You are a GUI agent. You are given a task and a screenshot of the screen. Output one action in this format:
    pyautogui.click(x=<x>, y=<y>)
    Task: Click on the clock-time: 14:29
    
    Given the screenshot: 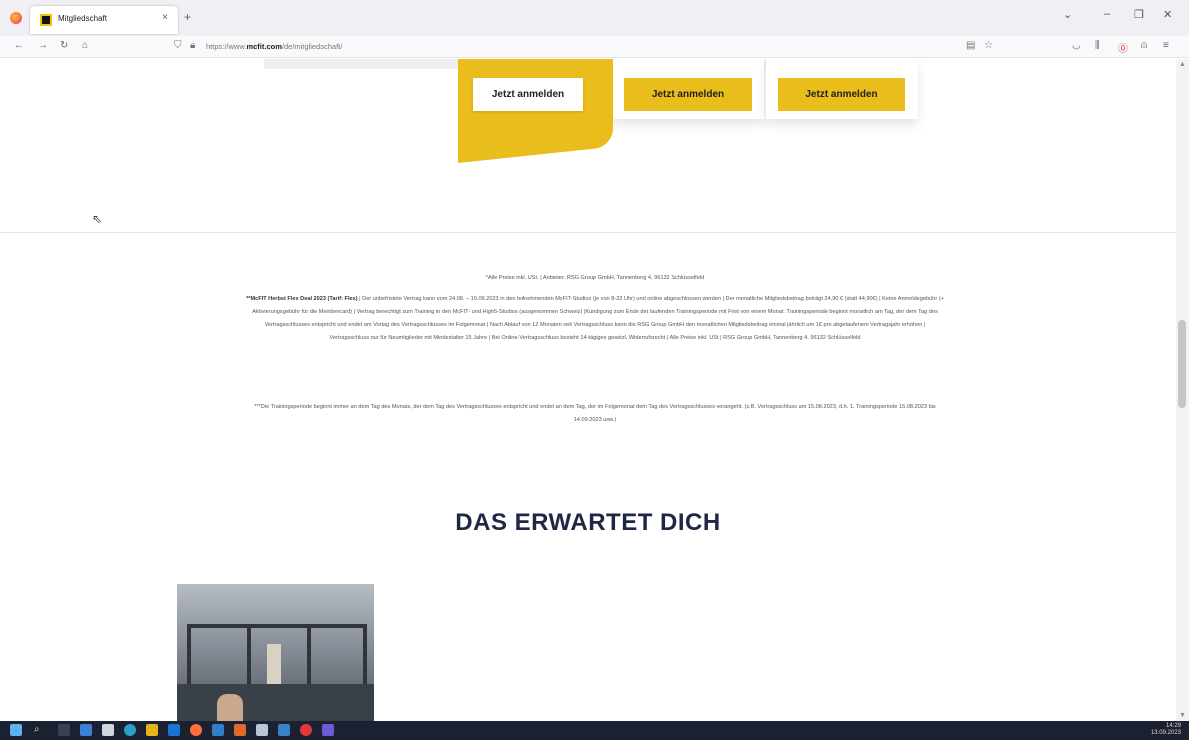 What is the action you would take?
    pyautogui.click(x=1173, y=726)
    